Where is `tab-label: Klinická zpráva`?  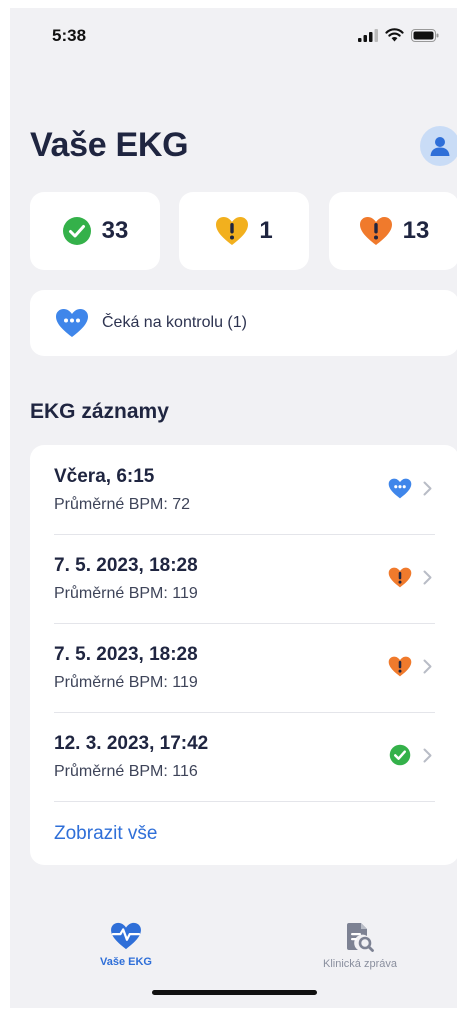 tab-label: Klinická zpráva is located at coordinates (360, 964).